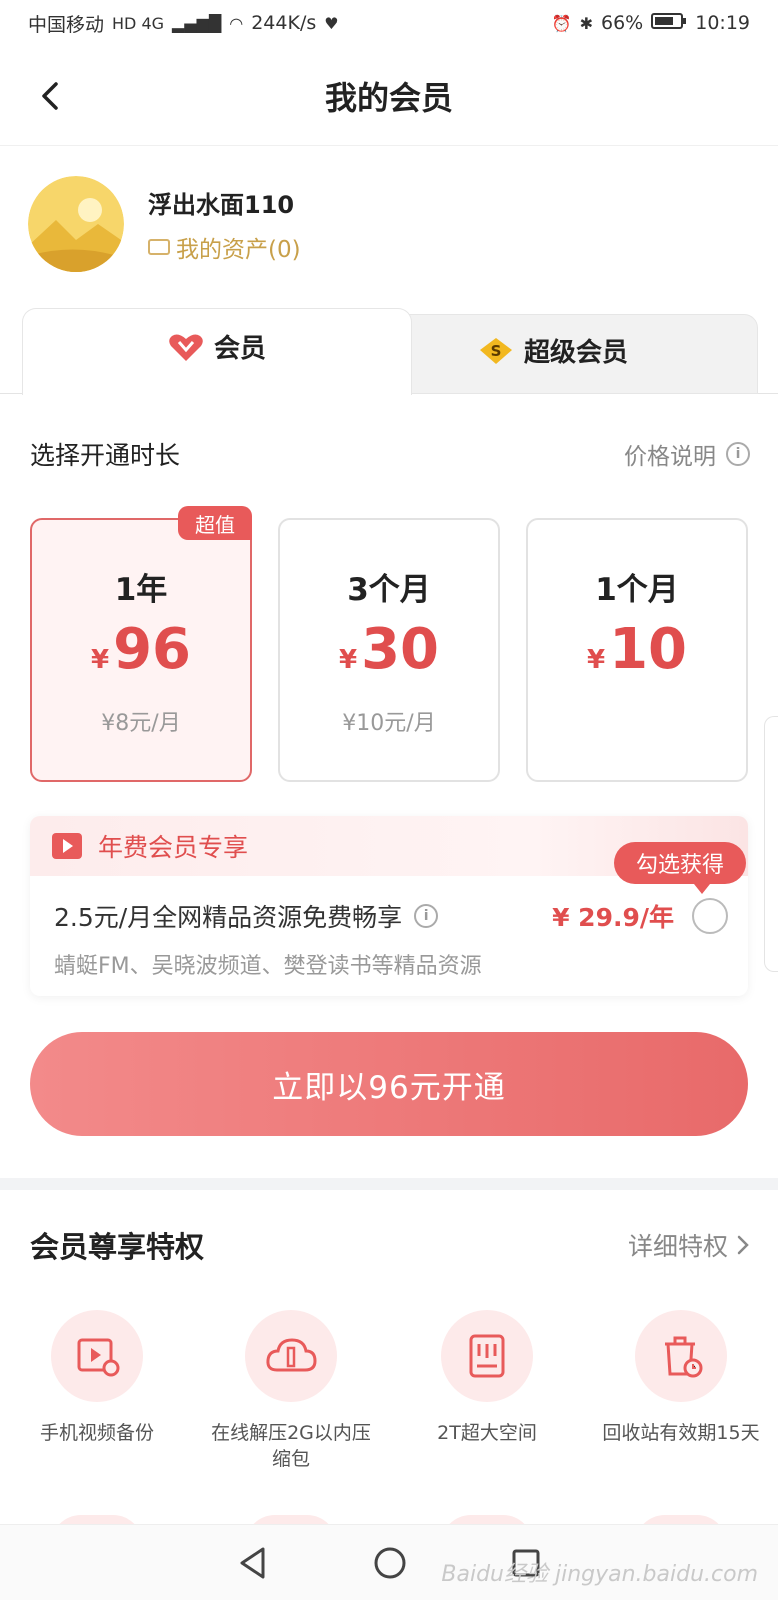  What do you see at coordinates (561, 23) in the screenshot?
I see `alarm-icon: ⏰` at bounding box center [561, 23].